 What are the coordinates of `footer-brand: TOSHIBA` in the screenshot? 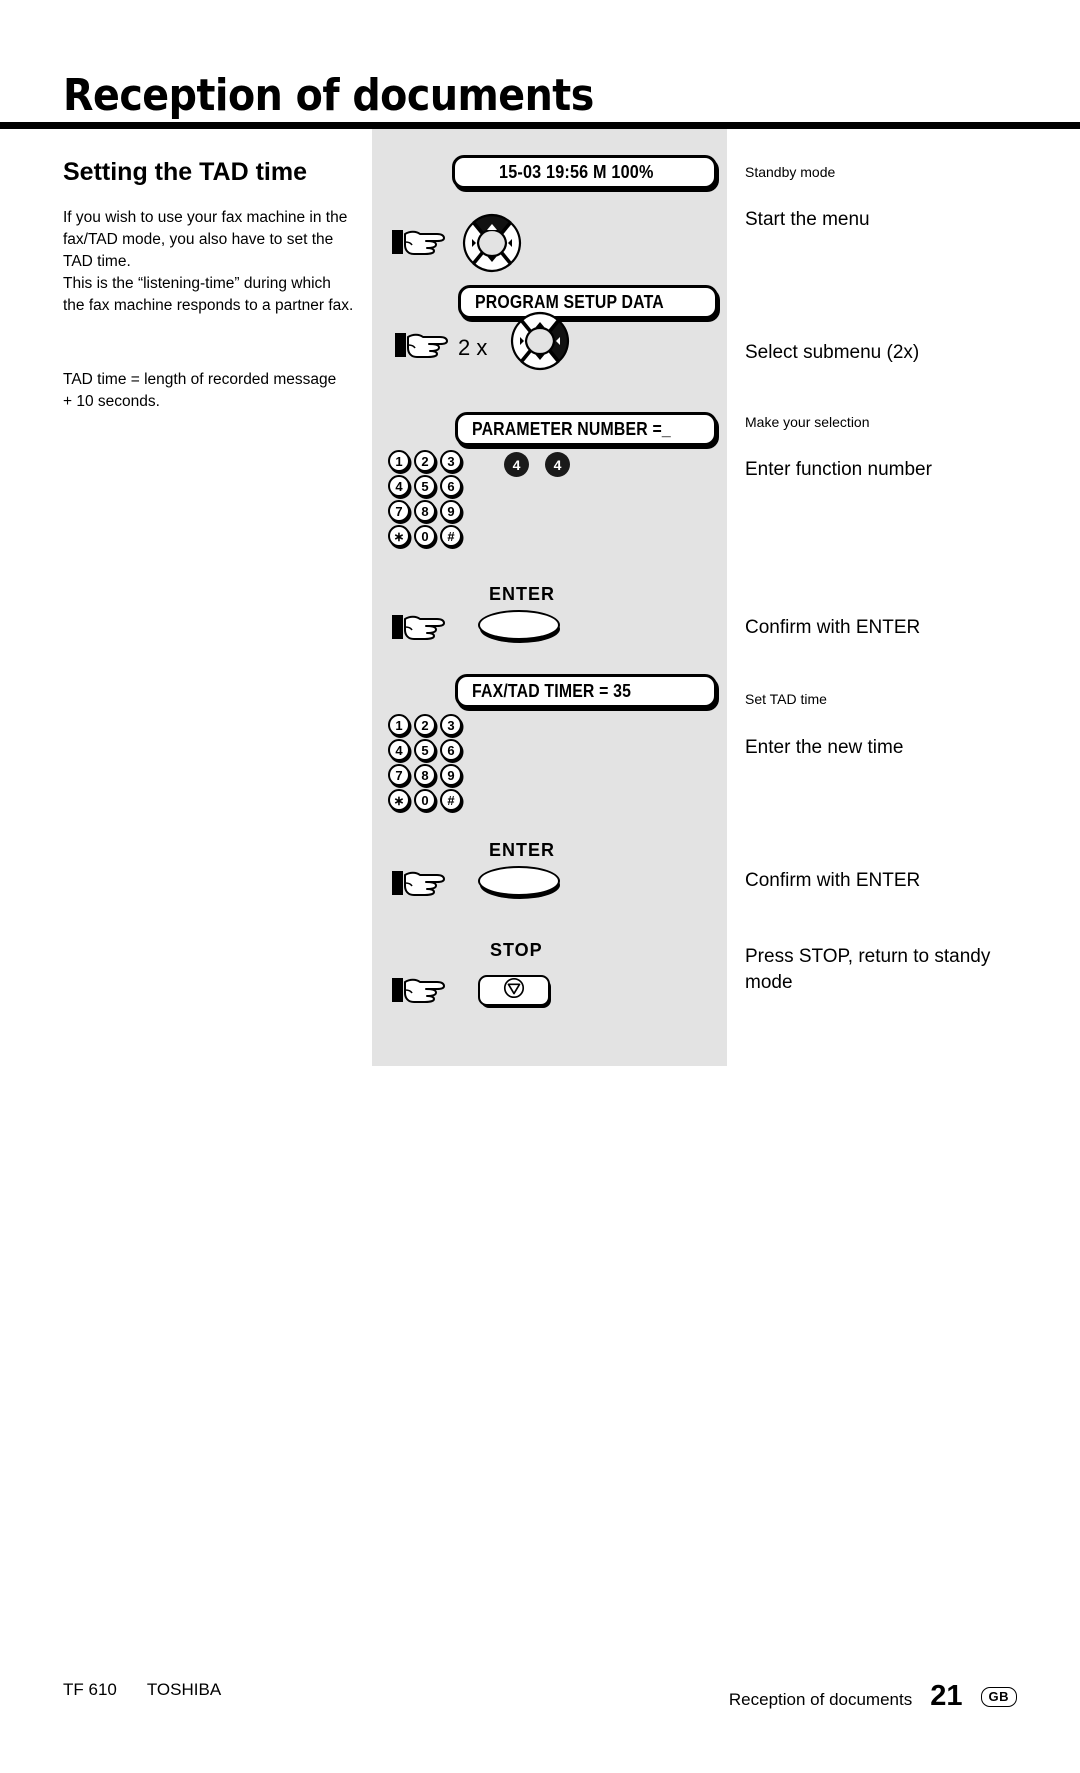 It's located at (184, 1689).